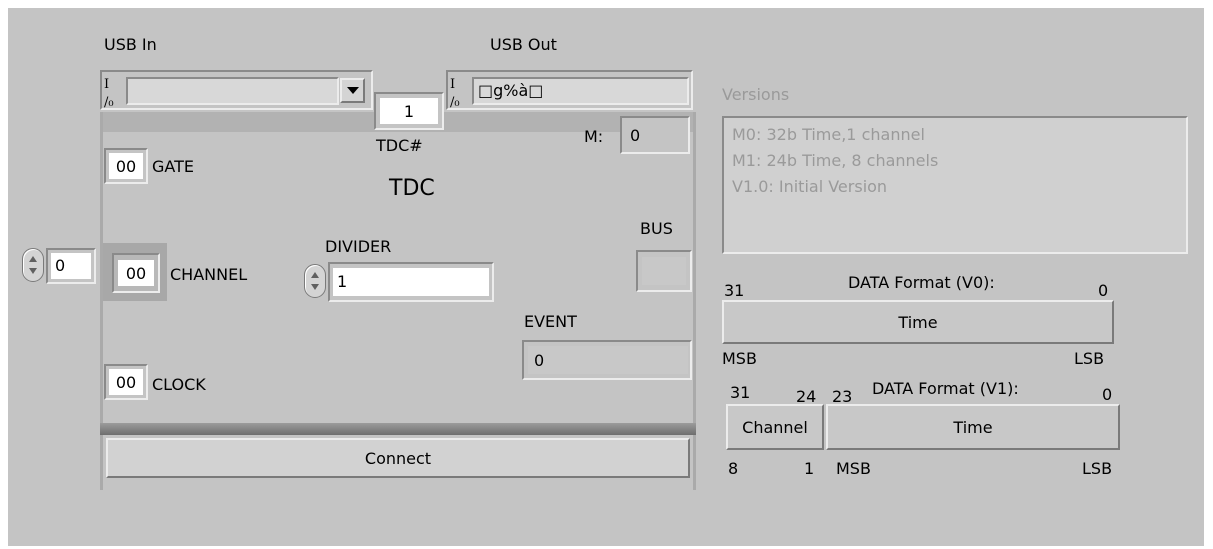  I want to click on clock-hex-display: 00, so click(126, 382).